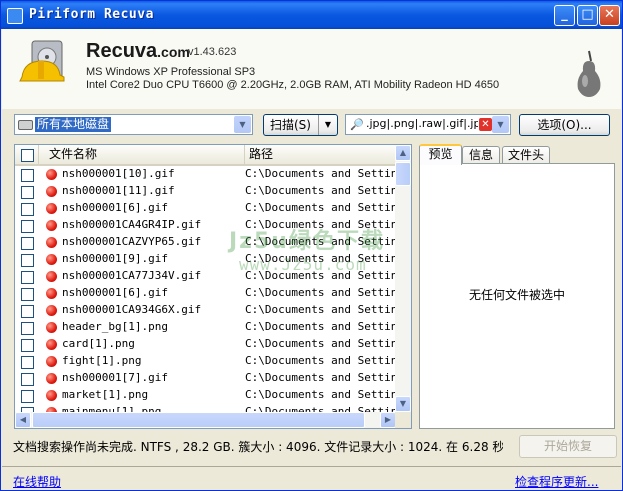 The image size is (623, 491). I want to click on watermark-text: Jz5u绿色下载, so click(307, 241).